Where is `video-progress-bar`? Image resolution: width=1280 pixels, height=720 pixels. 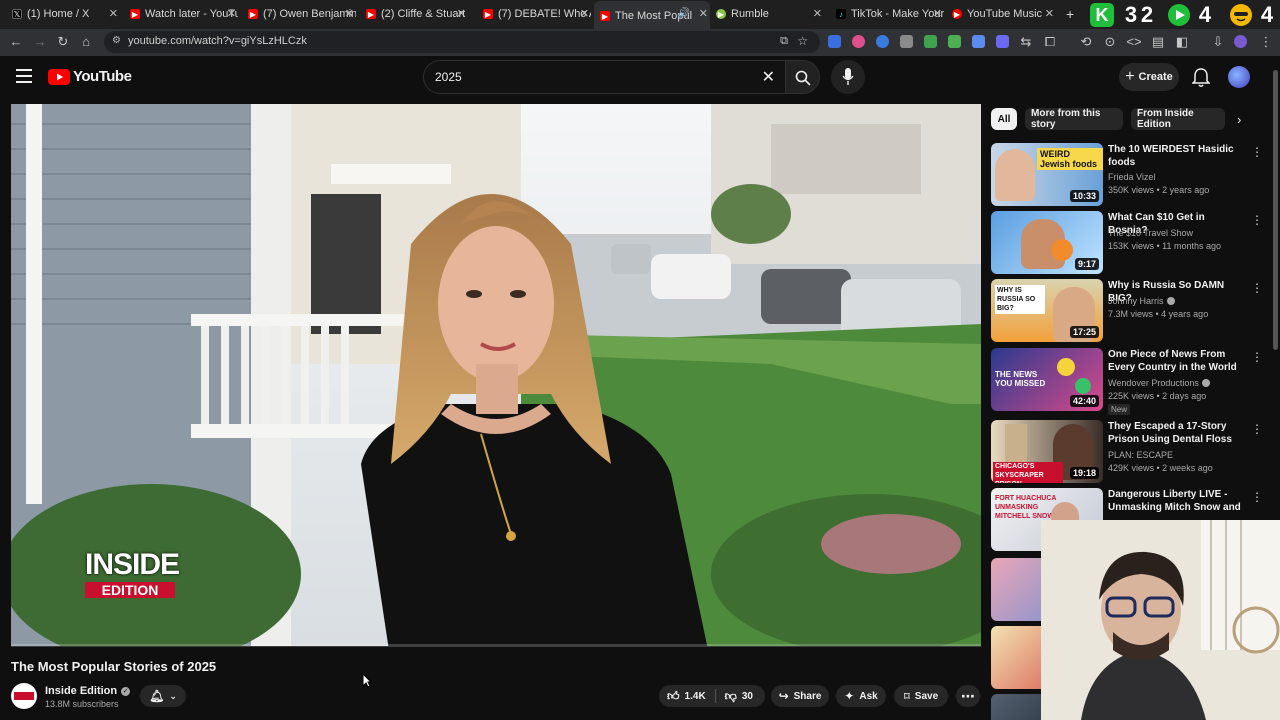 video-progress-bar is located at coordinates (496, 645).